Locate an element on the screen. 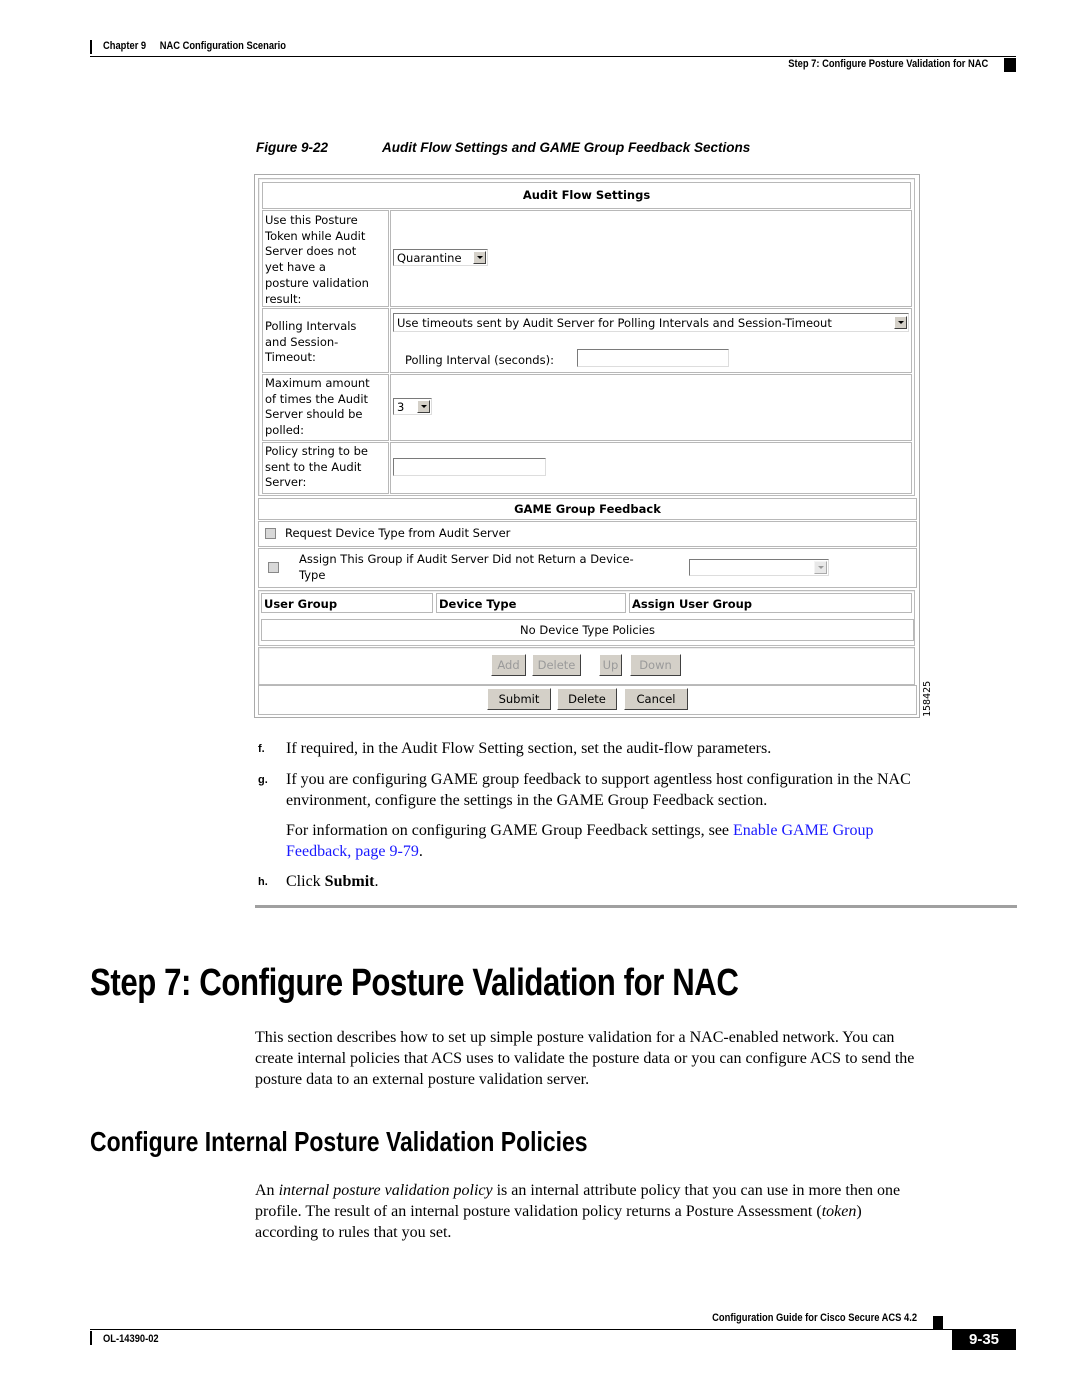 The height and width of the screenshot is (1397, 1080). polling-interval-label: Polling Interval (seconds): is located at coordinates (479, 360).